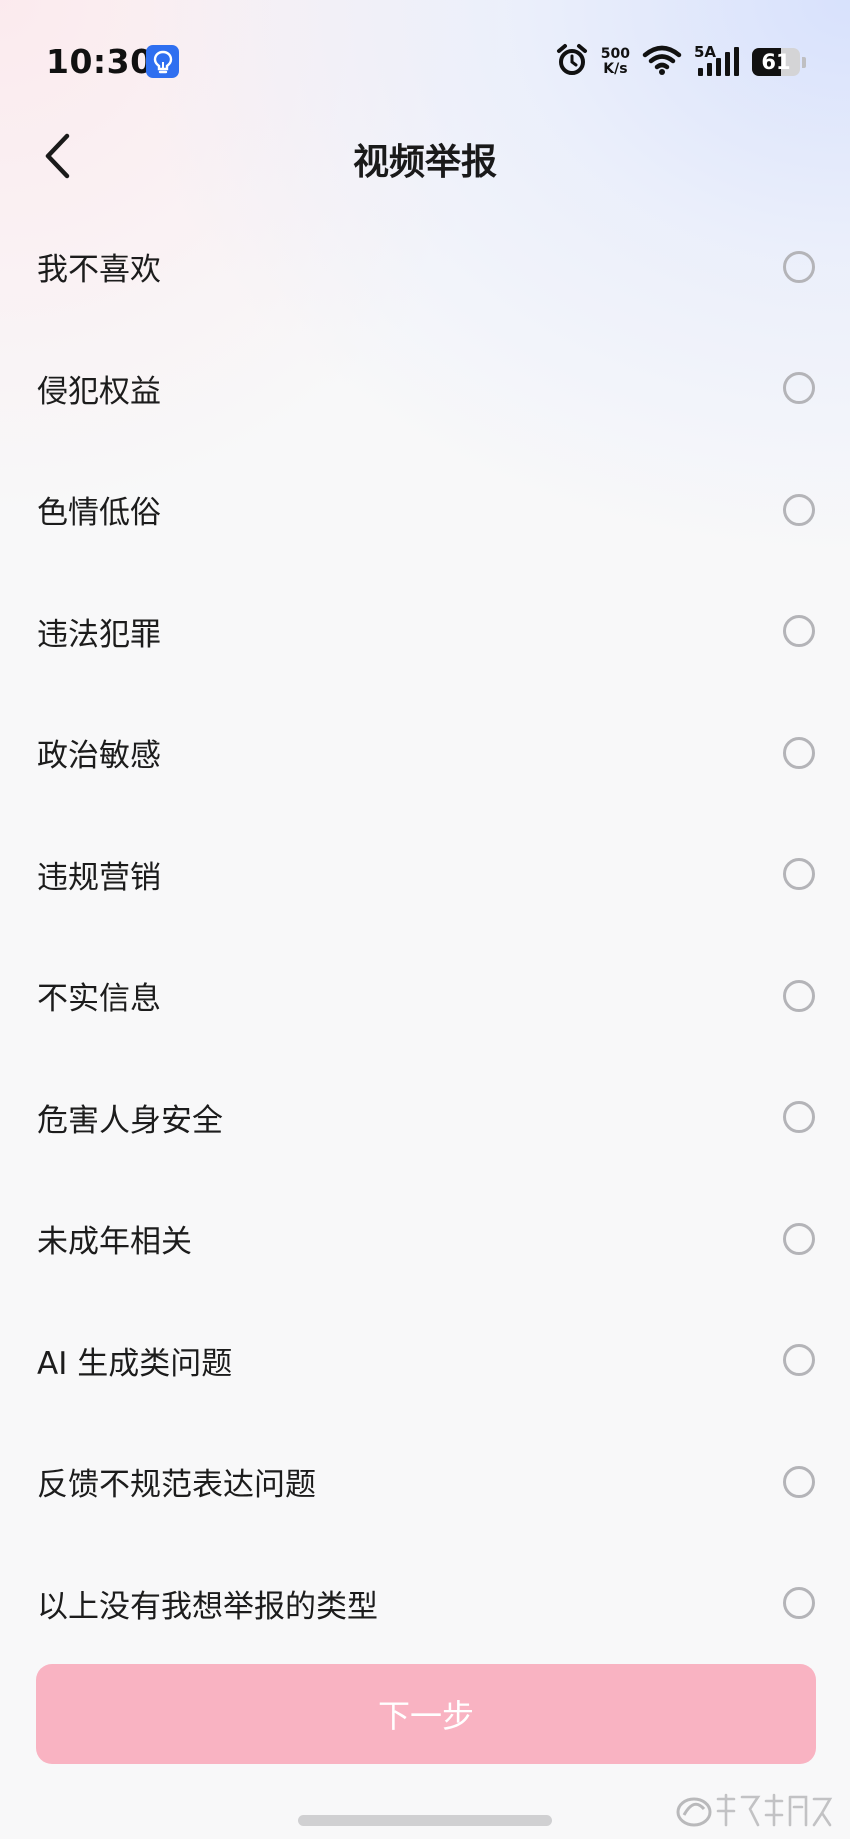  What do you see at coordinates (99, 634) in the screenshot?
I see `option-label: 违法犯罪` at bounding box center [99, 634].